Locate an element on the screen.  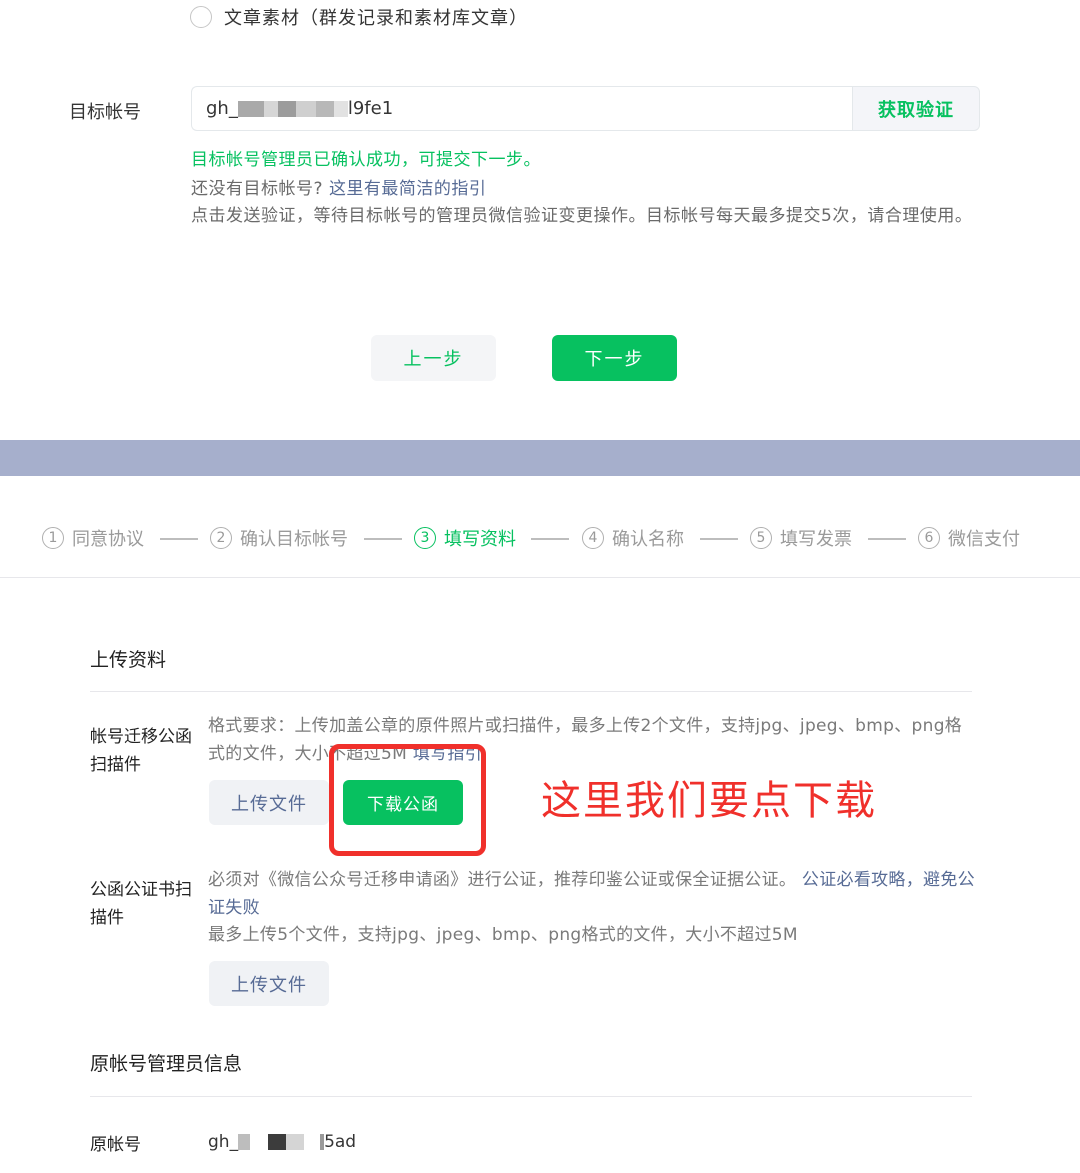
upload-notarization-button: 上传文件 is located at coordinates (269, 983).